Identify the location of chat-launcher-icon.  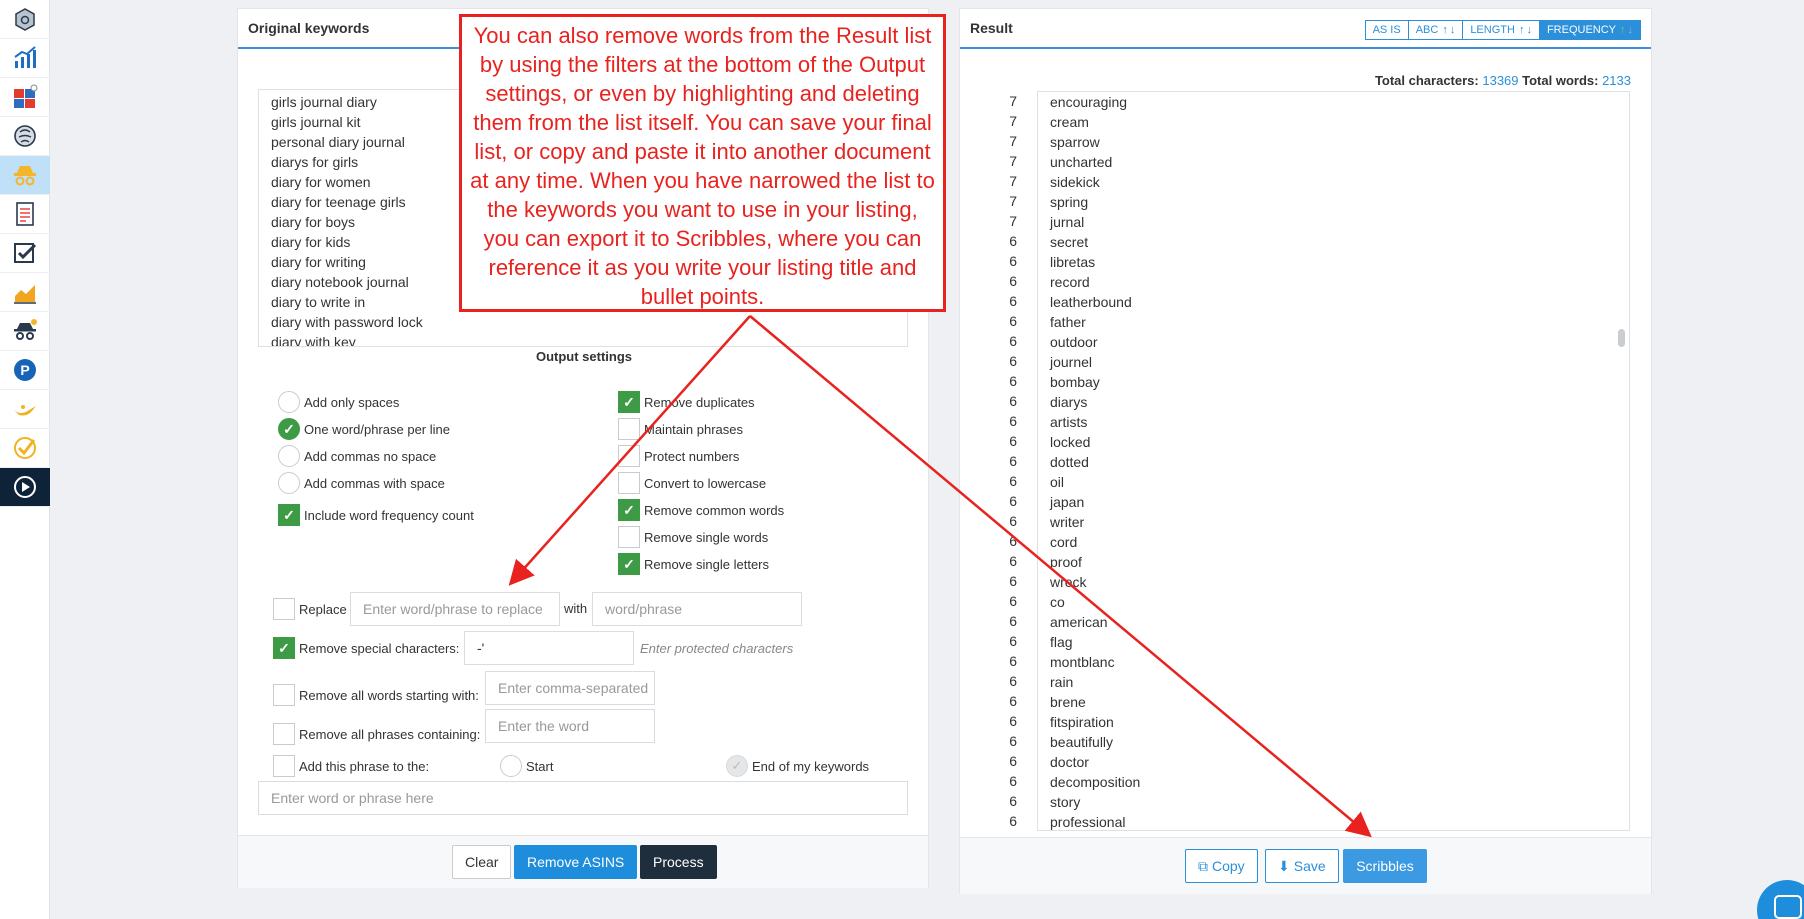
(1780, 899).